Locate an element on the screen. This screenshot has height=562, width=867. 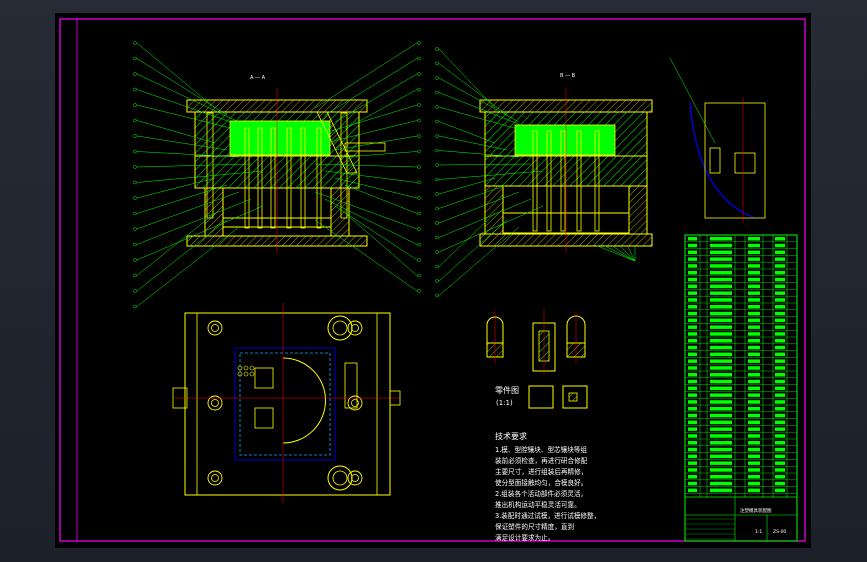
title-block-drawing-no: ZS-00 is located at coordinates (779, 532).